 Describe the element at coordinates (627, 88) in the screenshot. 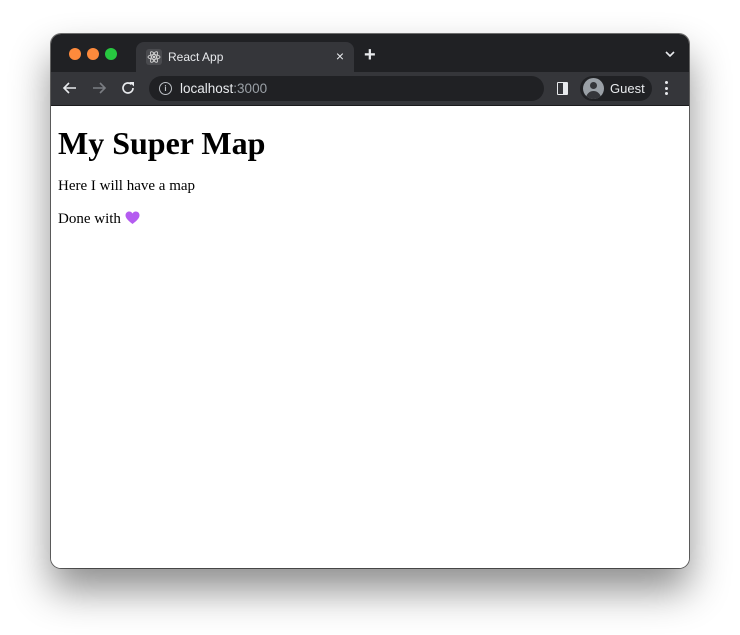

I see `profile-name: Guest` at that location.